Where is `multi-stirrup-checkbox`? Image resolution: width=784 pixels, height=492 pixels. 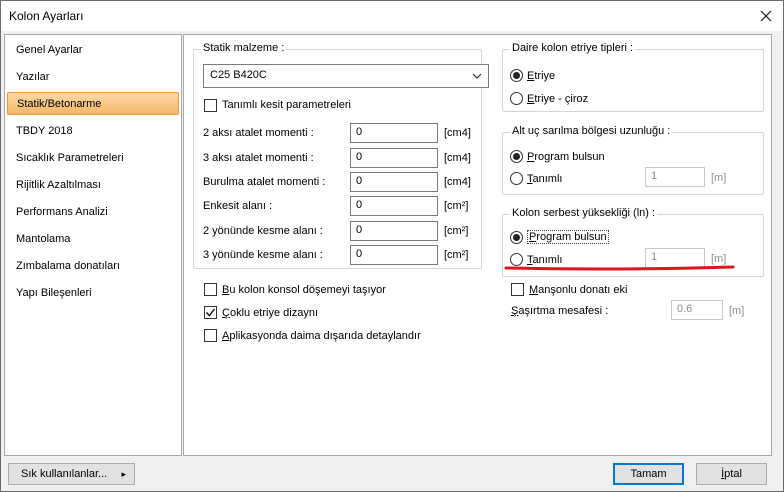 multi-stirrup-checkbox is located at coordinates (210, 312).